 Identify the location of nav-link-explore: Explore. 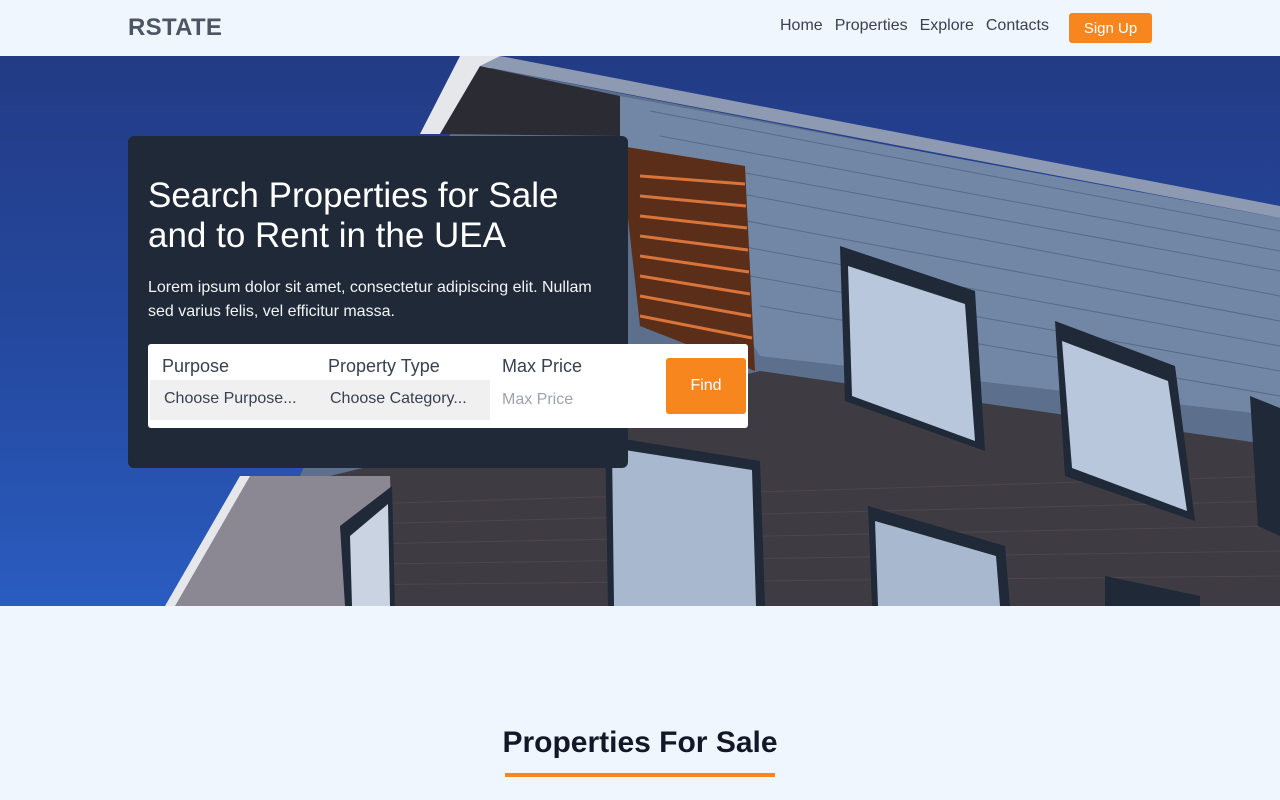
(947, 26).